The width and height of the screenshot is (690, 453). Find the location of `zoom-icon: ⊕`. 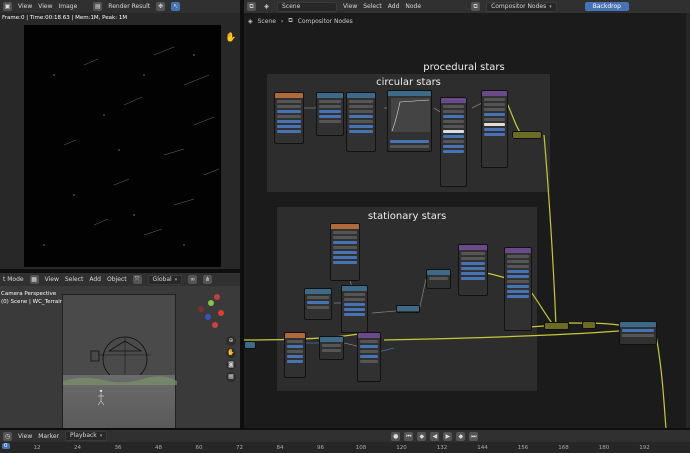

zoom-icon: ⊕ is located at coordinates (231, 341).